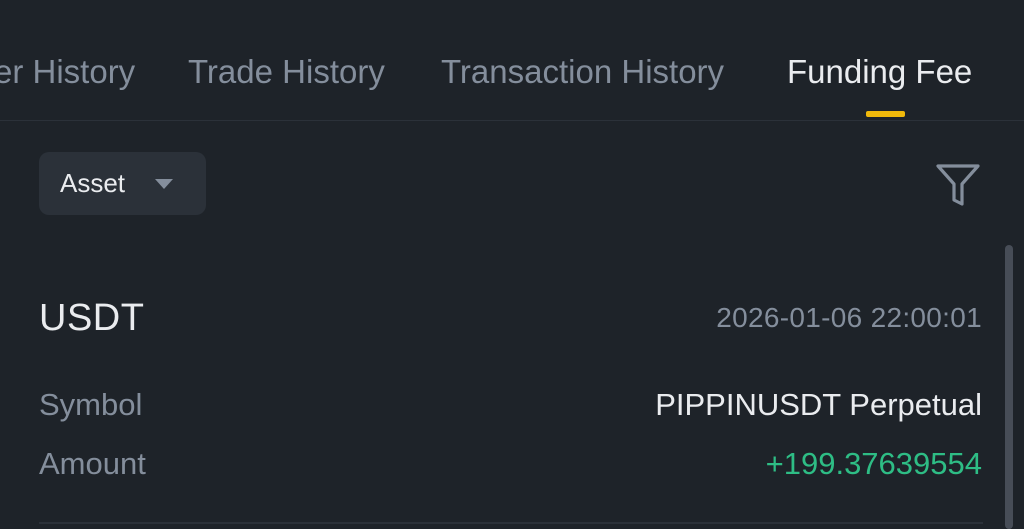  Describe the element at coordinates (849, 317) in the screenshot. I see `record-timestamp: 2026-01-06 22:00:01` at that location.